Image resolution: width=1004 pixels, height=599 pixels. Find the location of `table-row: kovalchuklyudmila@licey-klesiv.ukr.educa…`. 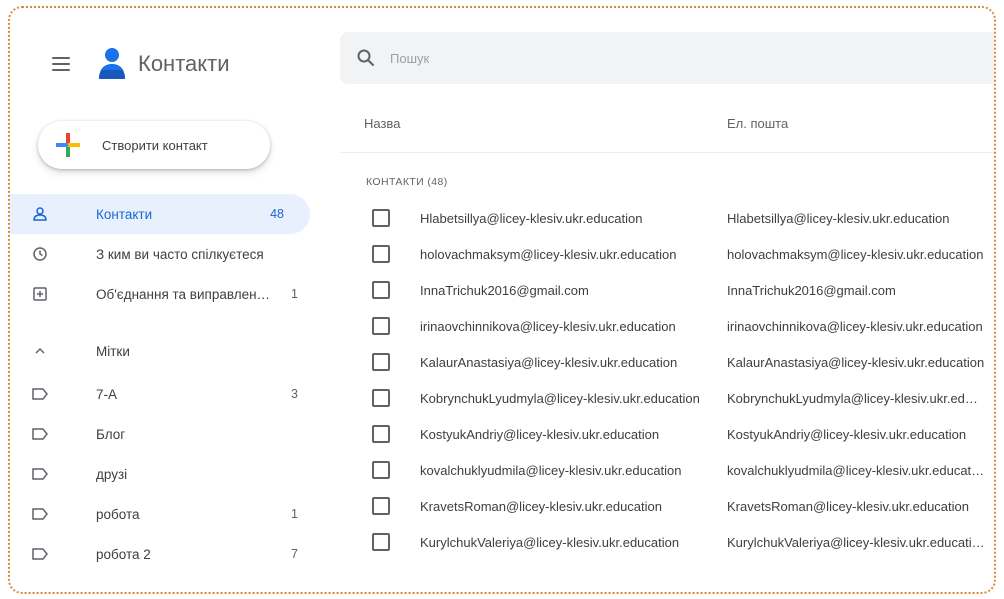

table-row: kovalchuklyudmila@licey-klesiv.ukr.educa… is located at coordinates (660, 470).